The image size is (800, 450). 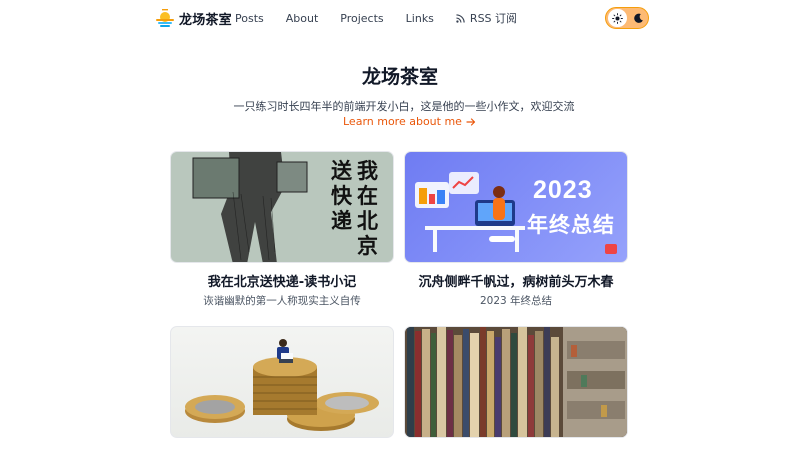 I want to click on toggle-knob, so click(x=617, y=18).